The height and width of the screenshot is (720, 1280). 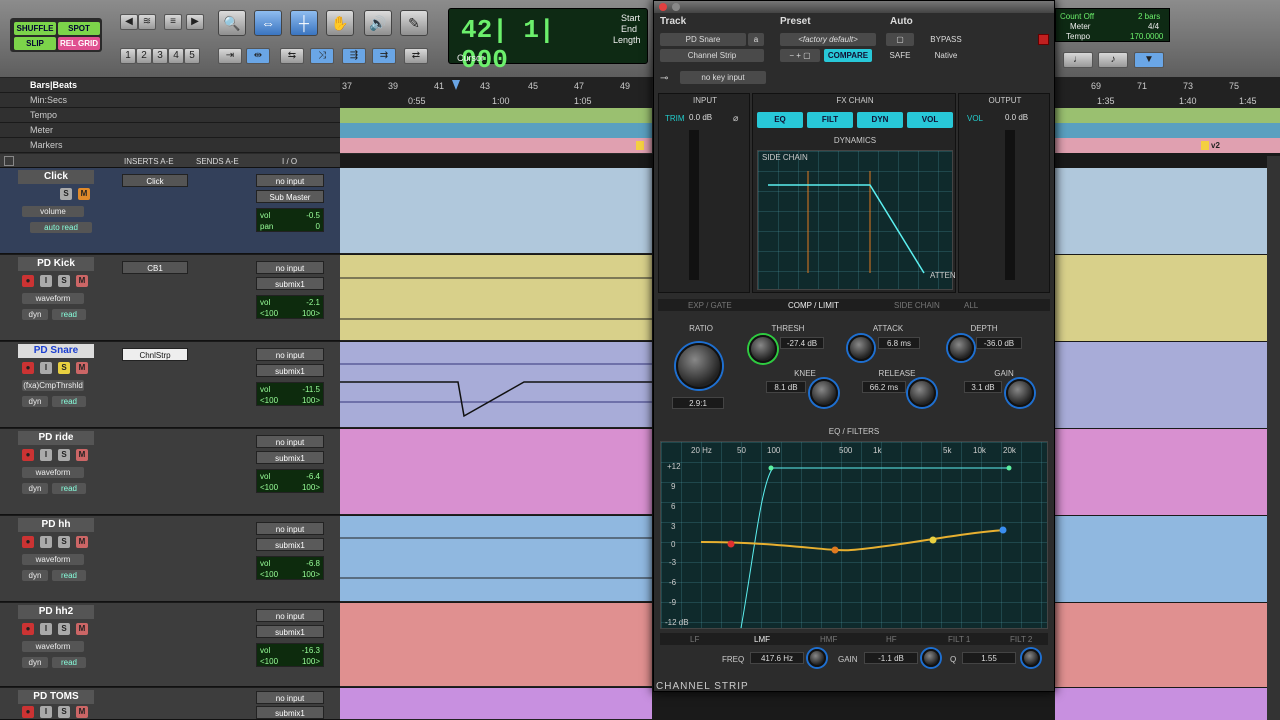 I want to click on close-window-icon, so click(x=663, y=7).